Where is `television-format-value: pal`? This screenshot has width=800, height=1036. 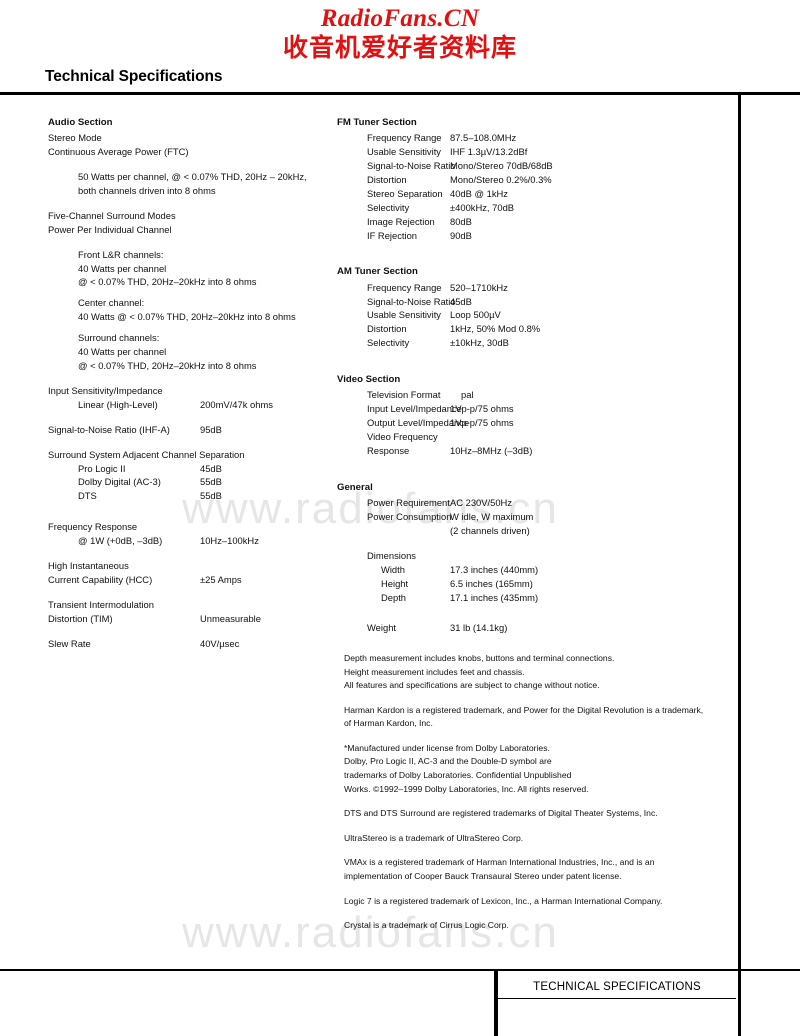
television-format-value: pal is located at coordinates (467, 395).